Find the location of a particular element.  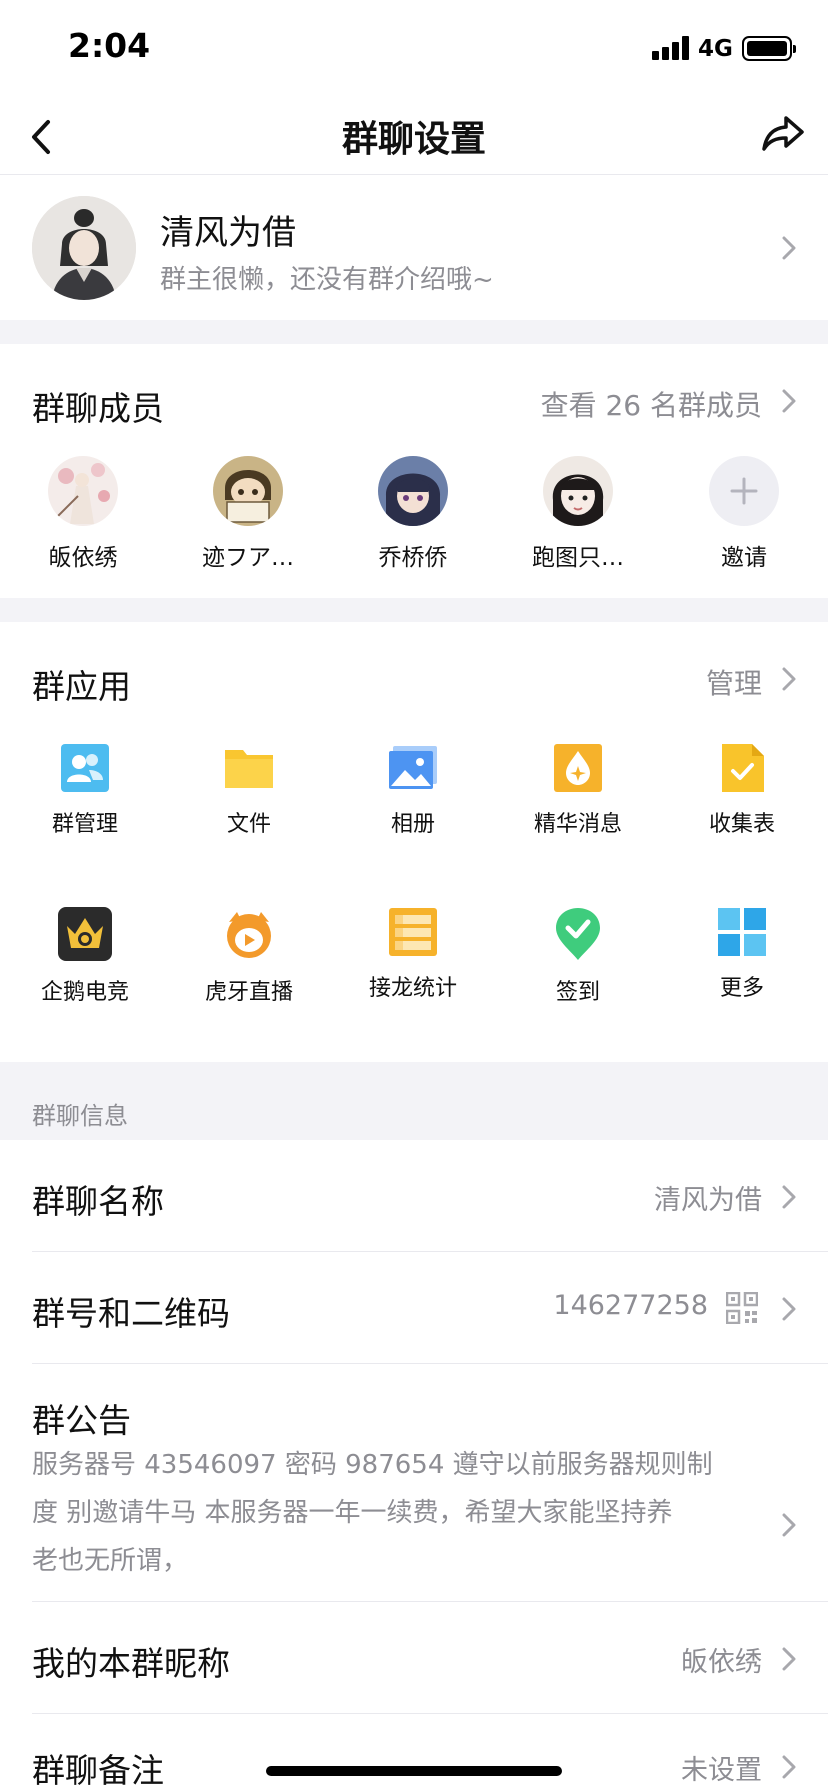

group-id-label: 群号和二维码 is located at coordinates (131, 1313).